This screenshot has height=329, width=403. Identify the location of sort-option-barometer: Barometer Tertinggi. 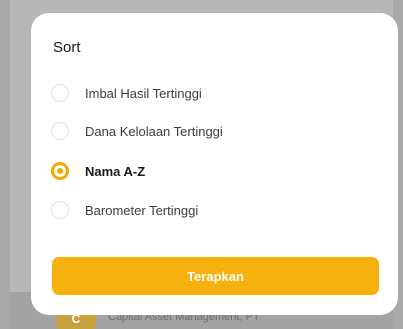
(124, 210).